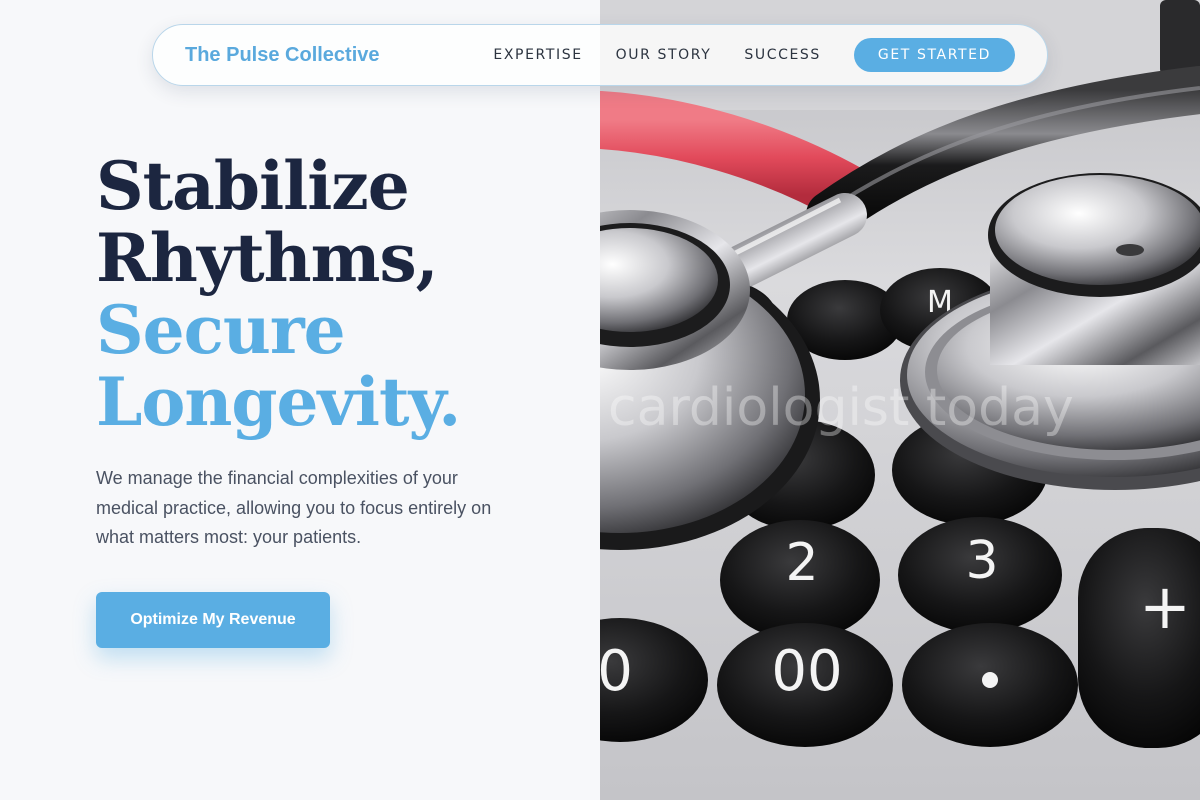  Describe the element at coordinates (782, 55) in the screenshot. I see `nav-link-success: SUCCESS` at that location.